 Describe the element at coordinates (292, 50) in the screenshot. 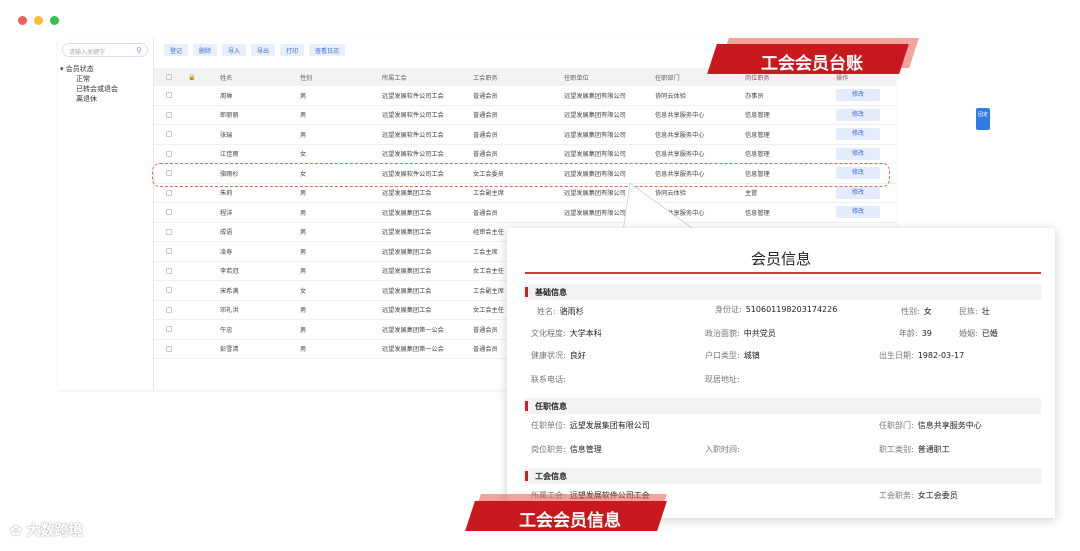

I see `print-button: 打印` at that location.